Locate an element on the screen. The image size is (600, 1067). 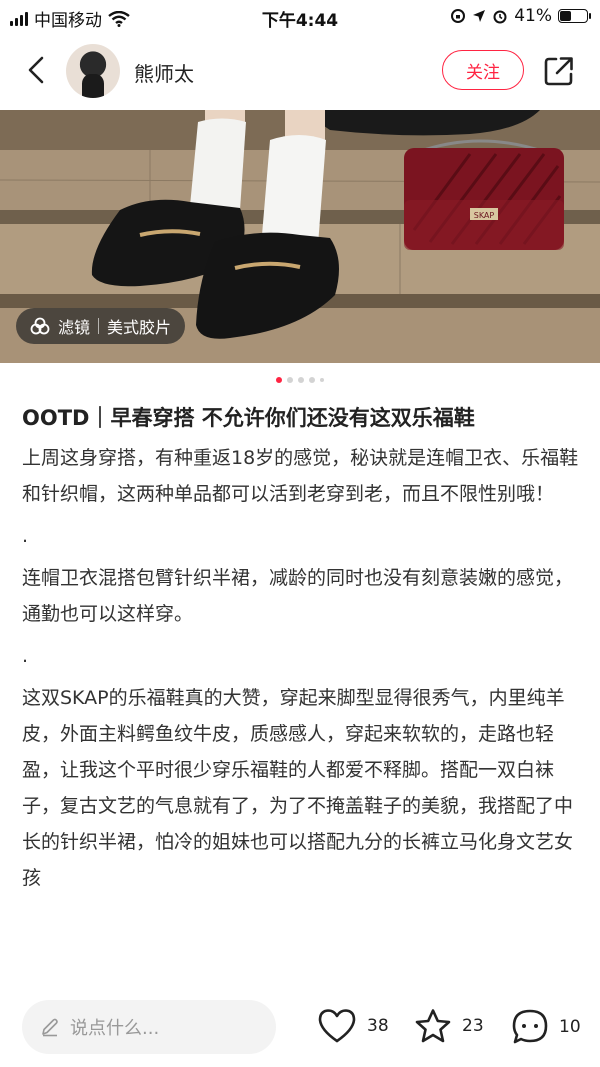
back-button is located at coordinates (36, 70).